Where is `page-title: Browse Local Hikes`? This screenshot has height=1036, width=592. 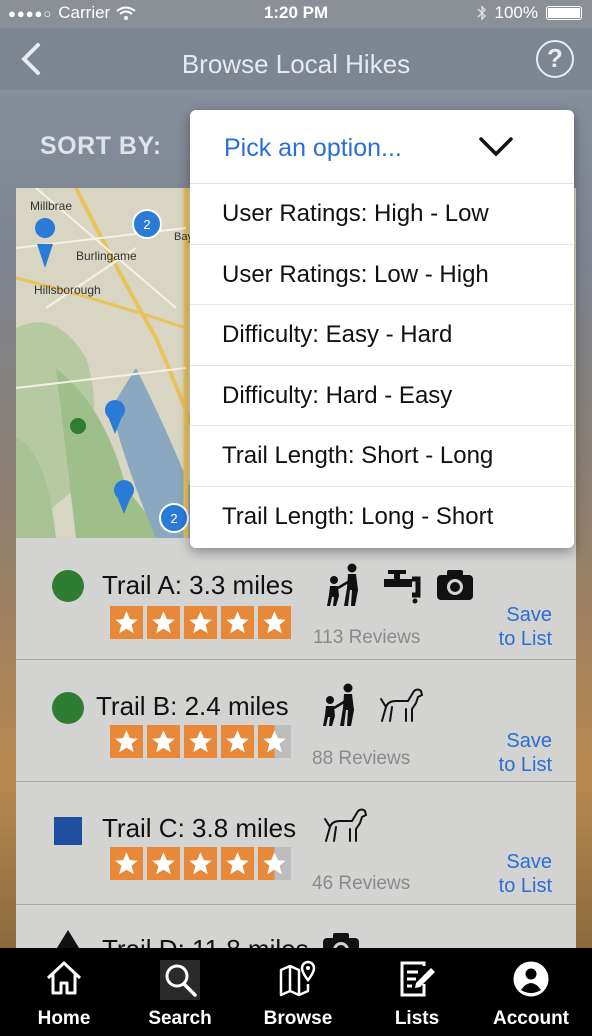
page-title: Browse Local Hikes is located at coordinates (296, 64).